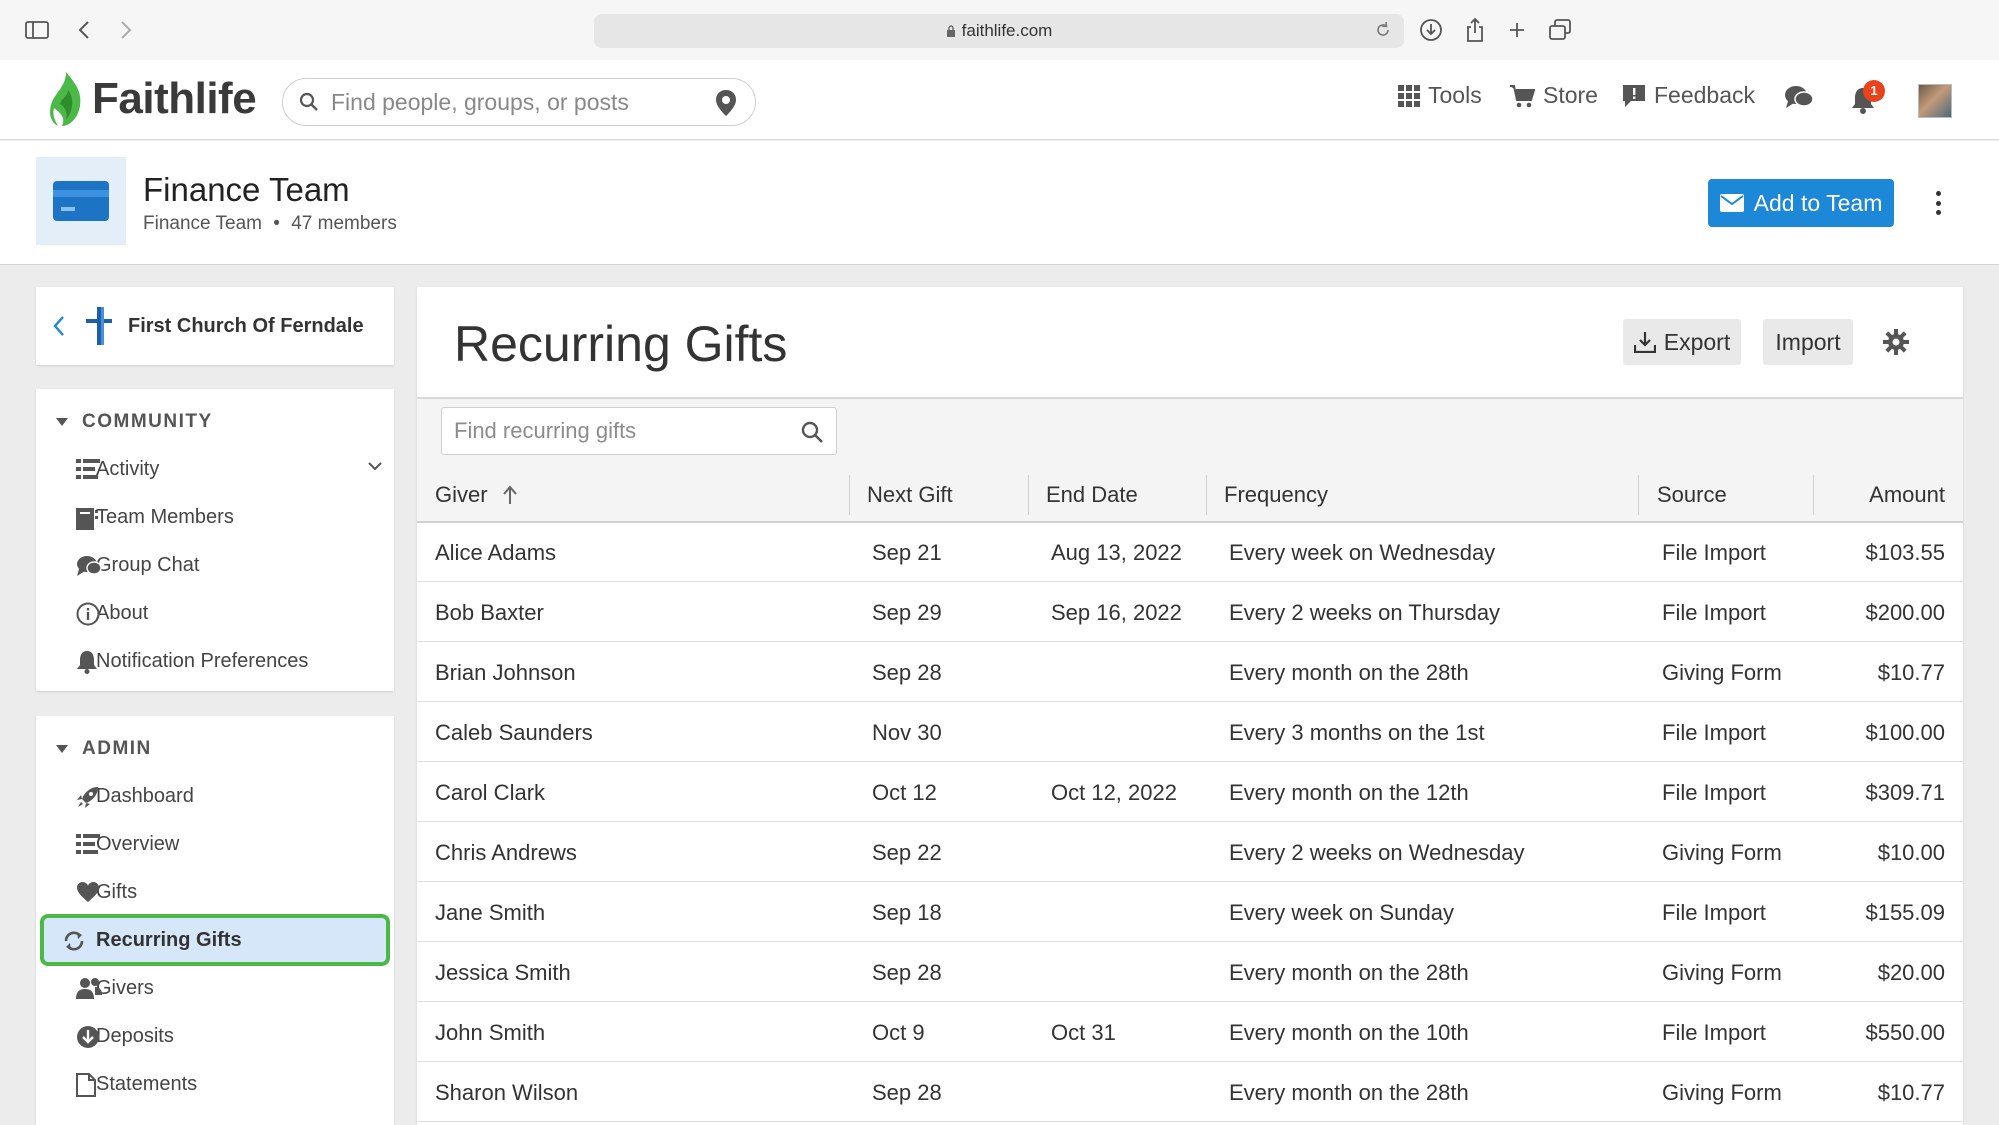 The height and width of the screenshot is (1125, 1999). What do you see at coordinates (215, 326) in the screenshot?
I see `church-switcher: First Church Of Ferndale` at bounding box center [215, 326].